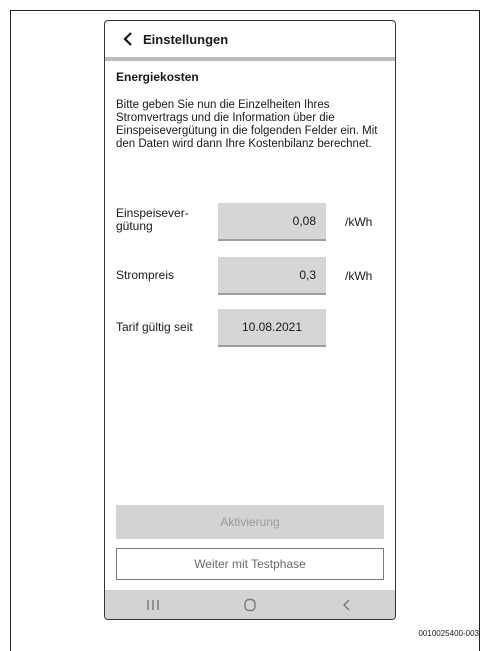  What do you see at coordinates (250, 522) in the screenshot?
I see `activate-button: Aktivierung` at bounding box center [250, 522].